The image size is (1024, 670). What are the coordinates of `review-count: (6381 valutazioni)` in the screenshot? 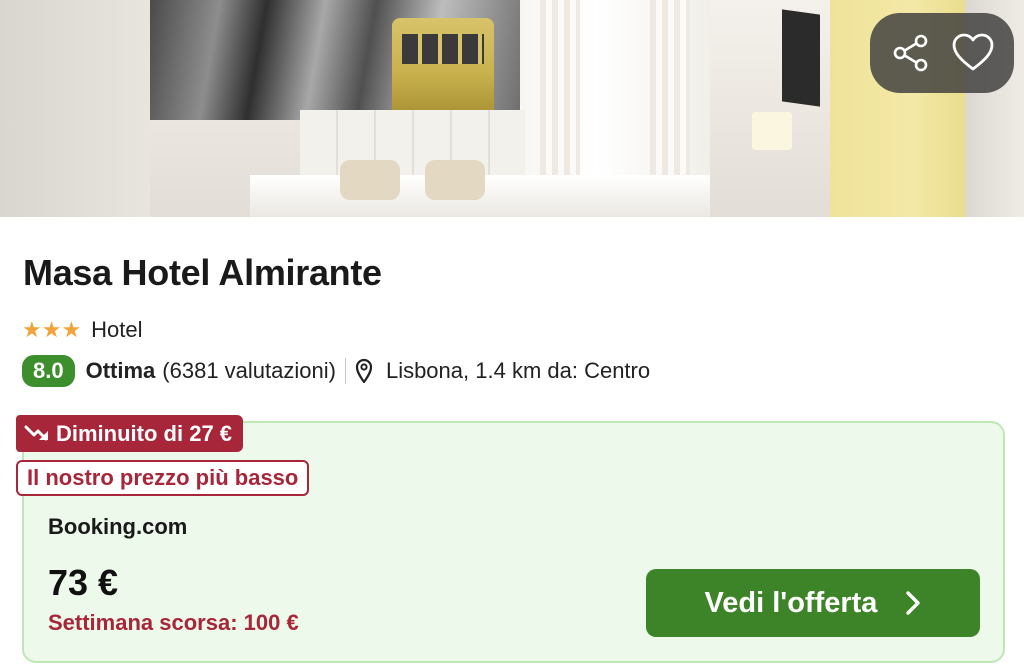 It's located at (249, 371).